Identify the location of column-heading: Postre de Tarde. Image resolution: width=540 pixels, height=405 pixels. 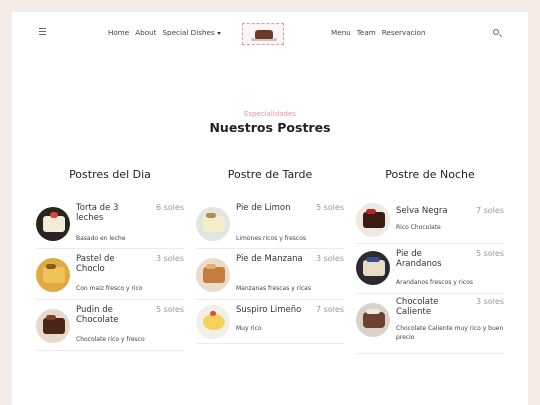
(270, 174).